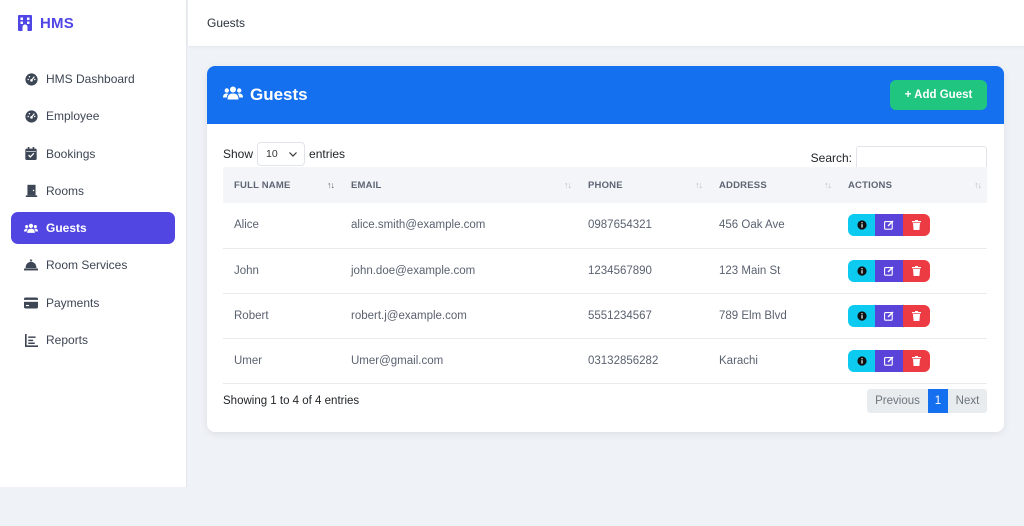  I want to click on concierge-bell-icon, so click(31, 265).